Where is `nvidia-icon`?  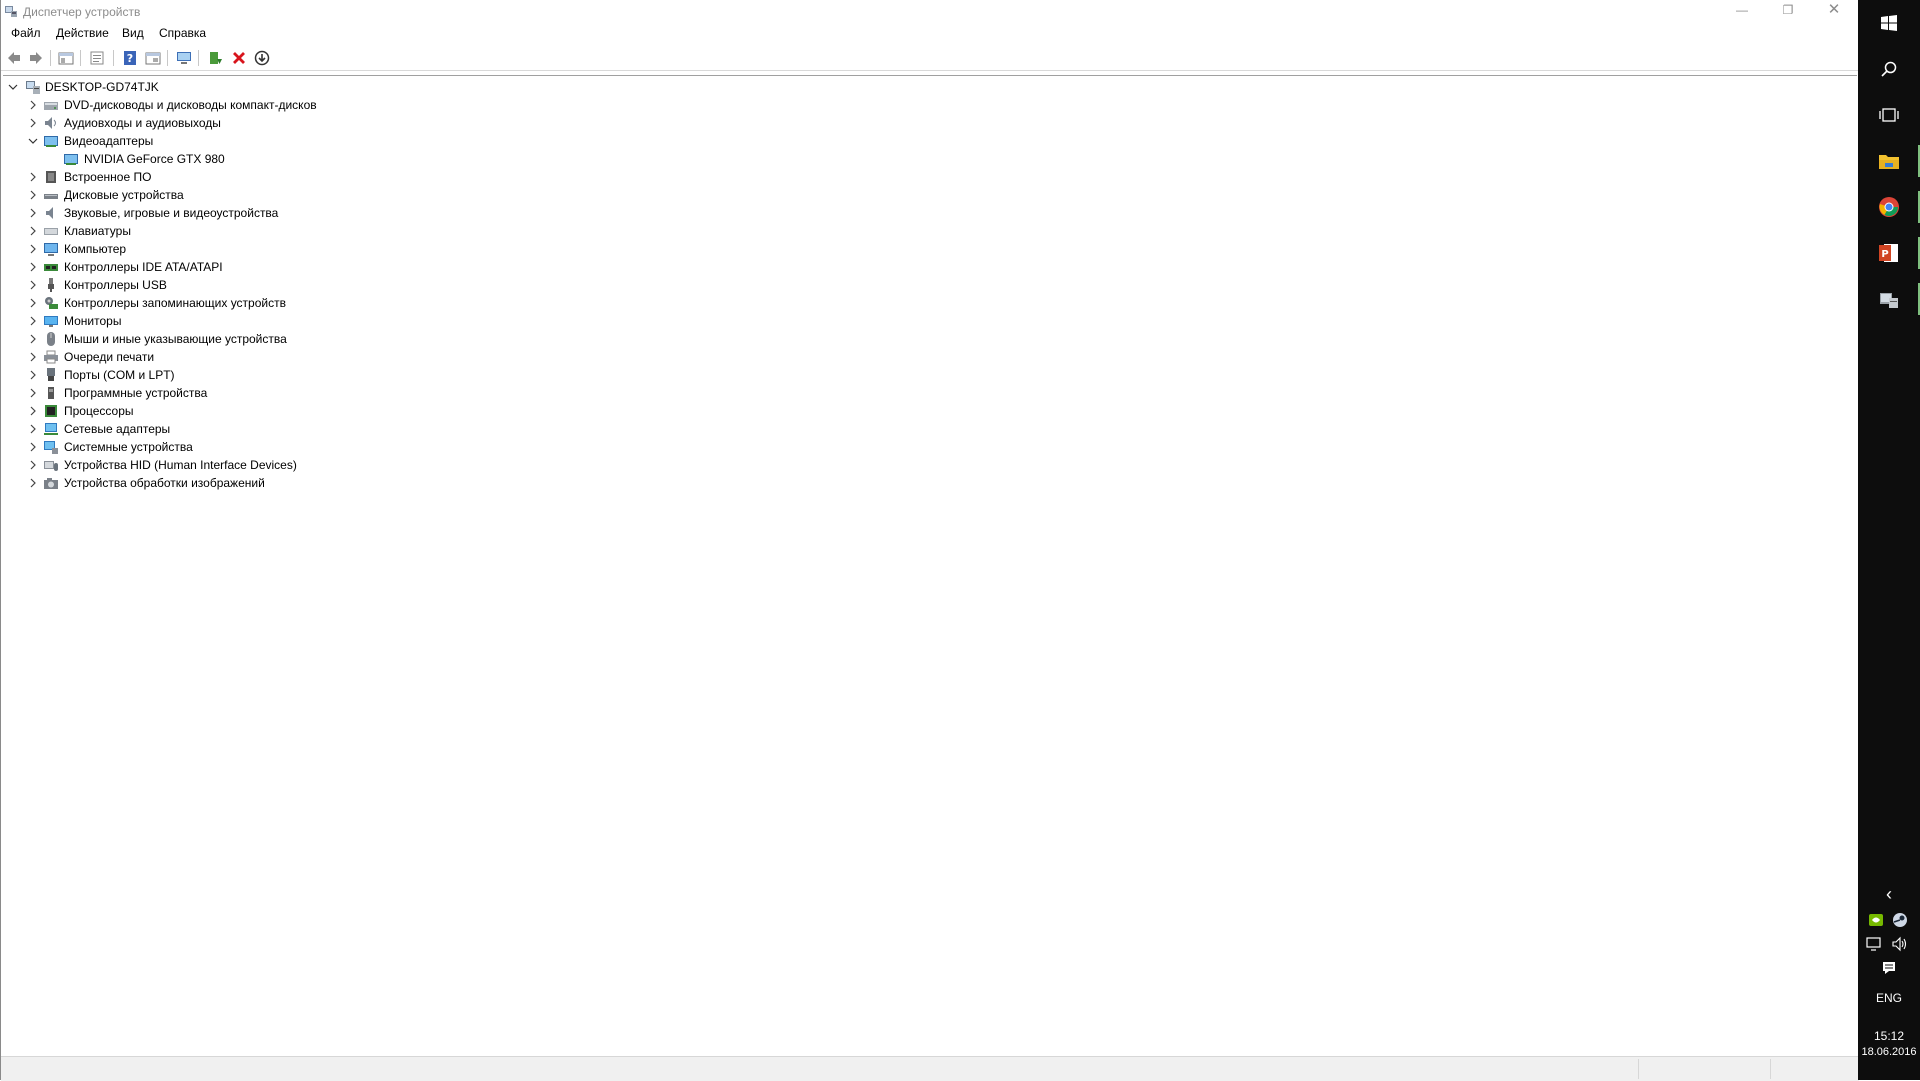
nvidia-icon is located at coordinates (1876, 920).